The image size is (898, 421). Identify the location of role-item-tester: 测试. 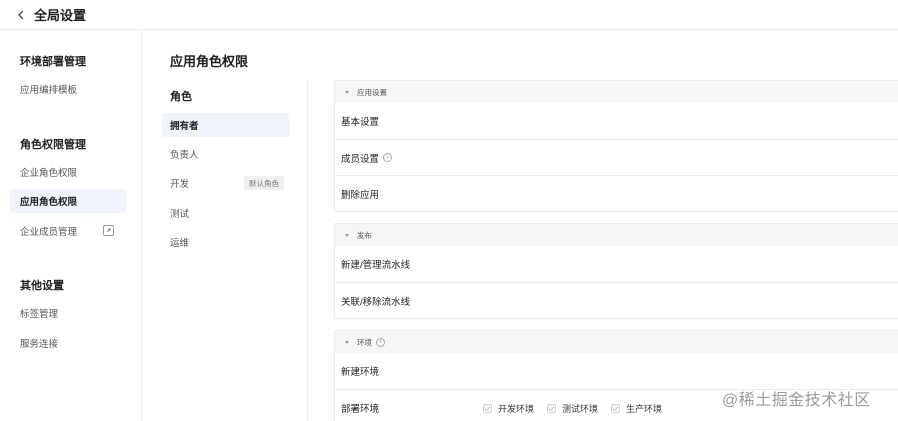
(226, 213).